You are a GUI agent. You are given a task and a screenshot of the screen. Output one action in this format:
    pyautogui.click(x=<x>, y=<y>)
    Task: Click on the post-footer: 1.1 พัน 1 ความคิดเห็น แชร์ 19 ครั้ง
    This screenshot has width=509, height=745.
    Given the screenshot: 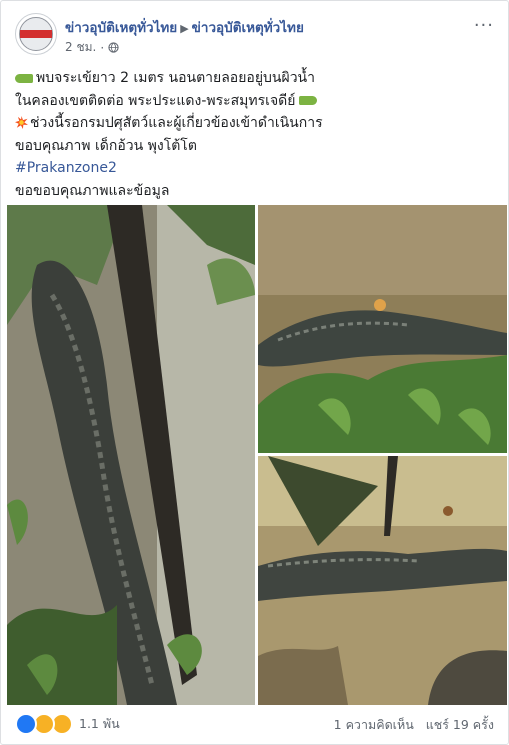 What is the action you would take?
    pyautogui.click(x=254, y=723)
    